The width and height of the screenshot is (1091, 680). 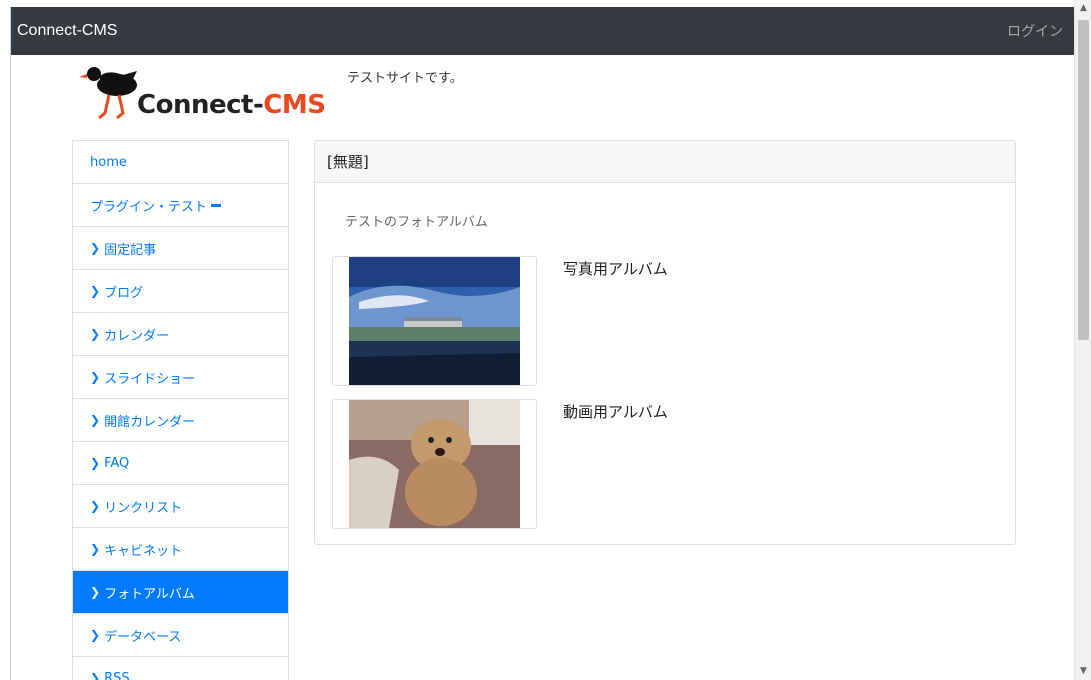 I want to click on poodle-dog-photo-icon, so click(x=434, y=464).